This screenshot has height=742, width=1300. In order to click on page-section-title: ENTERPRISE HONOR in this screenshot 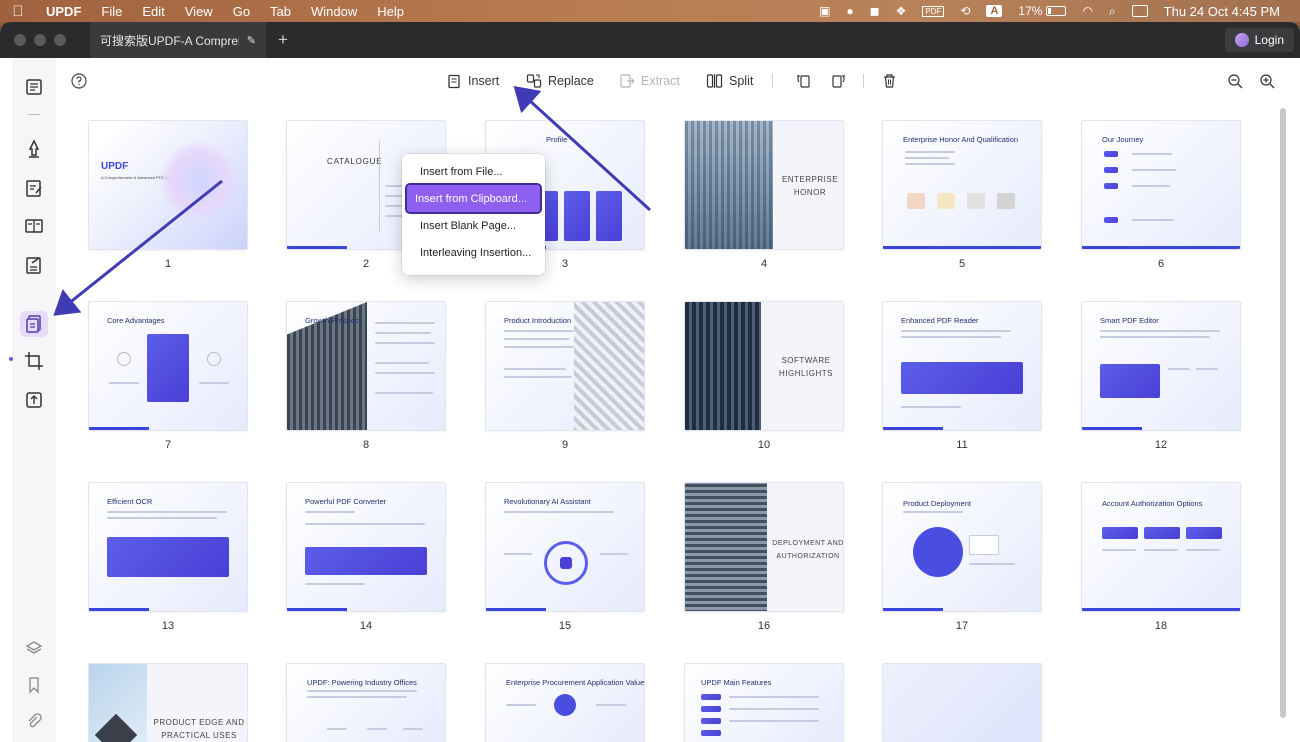, I will do `click(810, 186)`.